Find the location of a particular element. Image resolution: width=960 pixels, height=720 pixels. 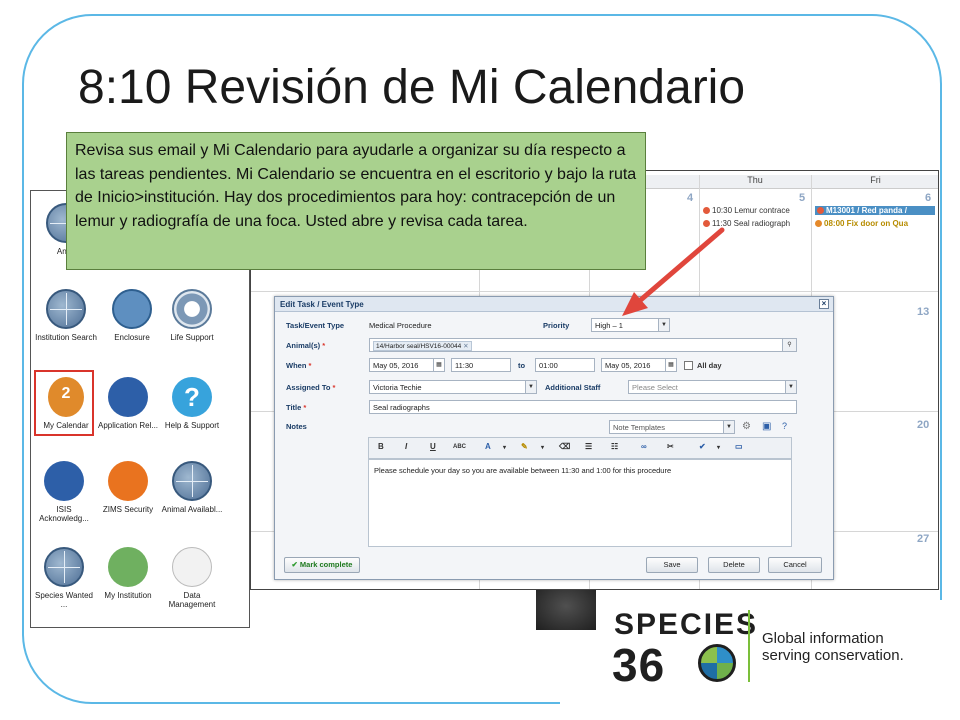

logo-wordmark: SPECIES is located at coordinates (686, 624).